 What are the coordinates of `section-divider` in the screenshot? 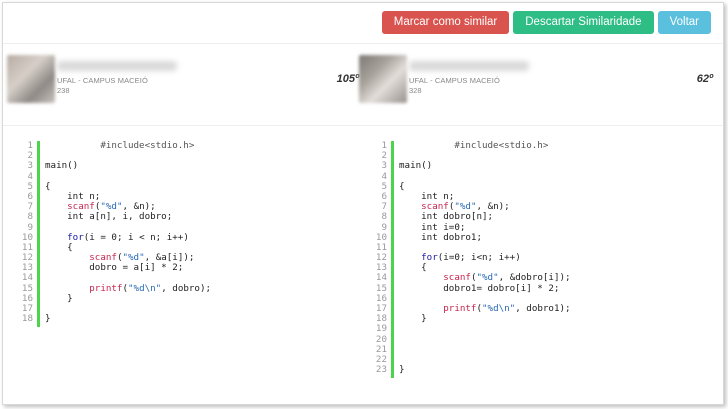 It's located at (363, 125).